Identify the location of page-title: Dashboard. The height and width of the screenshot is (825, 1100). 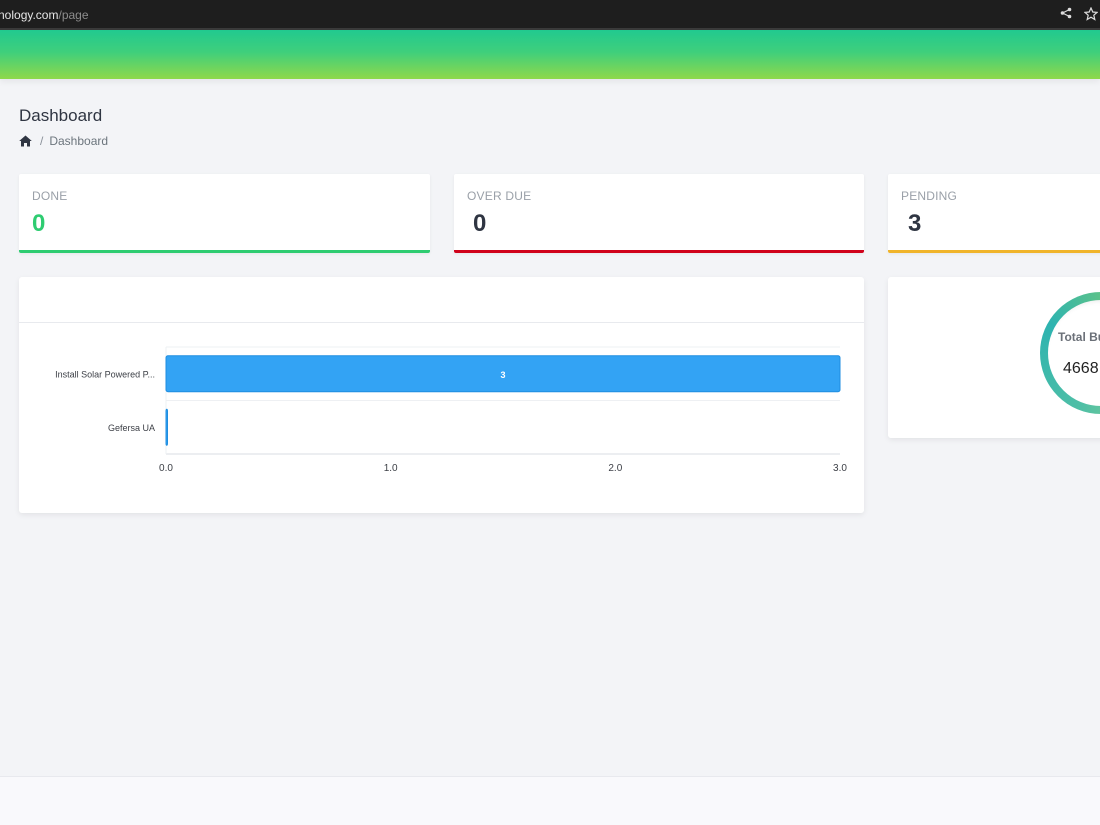
(61, 115).